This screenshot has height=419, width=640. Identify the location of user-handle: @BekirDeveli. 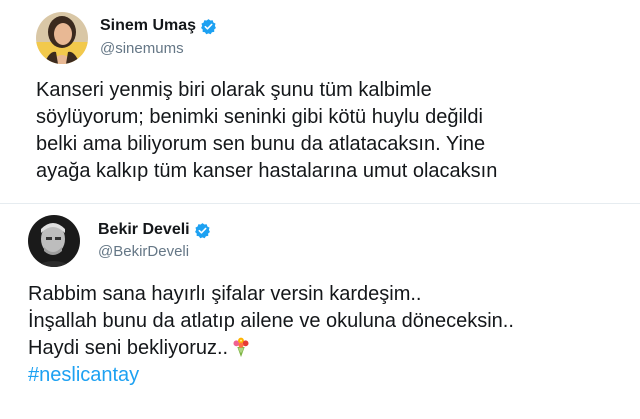
(143, 252).